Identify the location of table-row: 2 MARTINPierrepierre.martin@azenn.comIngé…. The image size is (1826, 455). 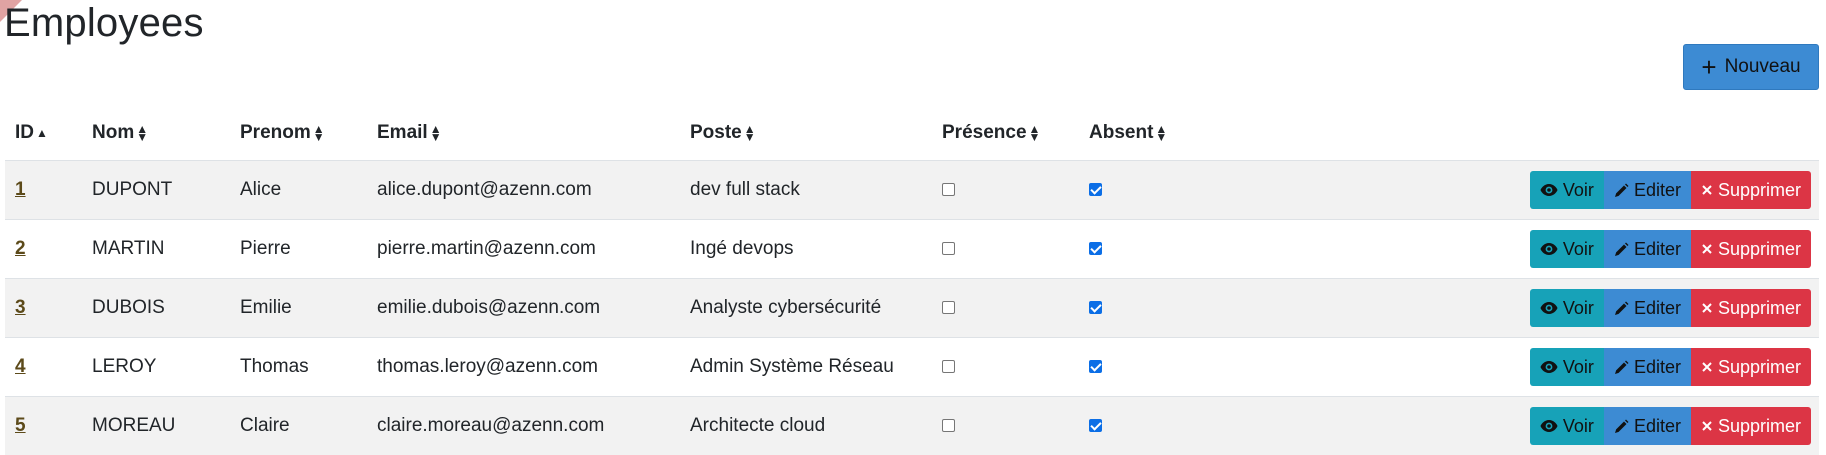
(912, 249).